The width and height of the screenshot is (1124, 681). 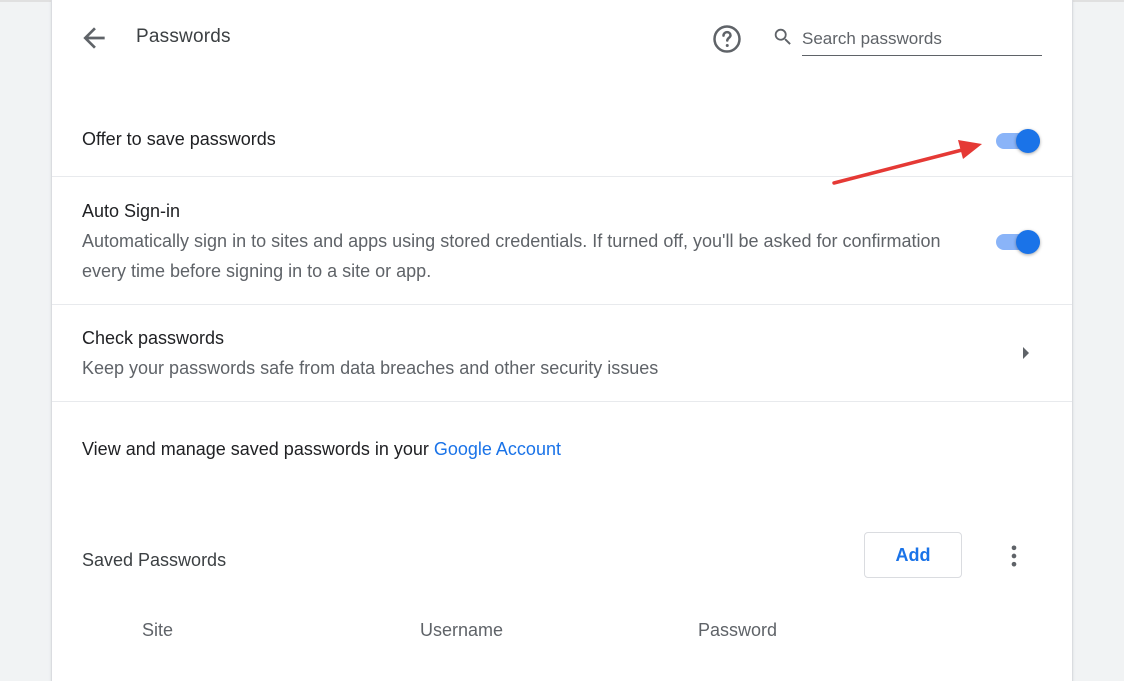 I want to click on more-vert-icon, so click(x=1014, y=556).